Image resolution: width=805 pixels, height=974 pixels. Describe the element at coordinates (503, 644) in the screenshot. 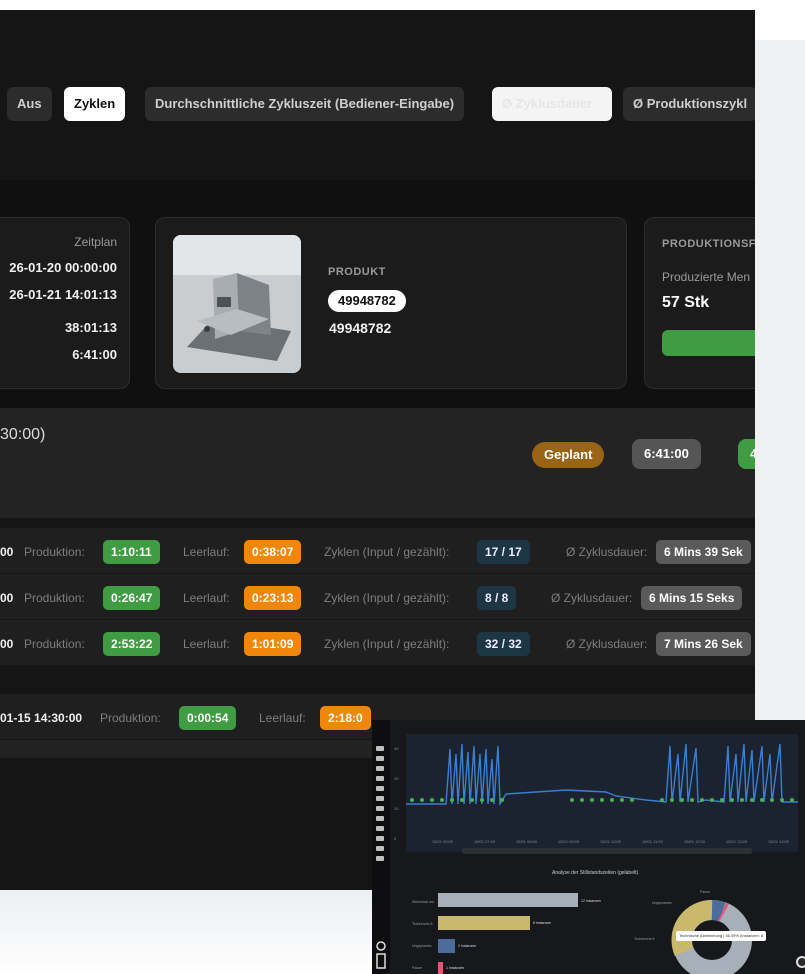

I see `zyklen-value: 32 / 32` at that location.